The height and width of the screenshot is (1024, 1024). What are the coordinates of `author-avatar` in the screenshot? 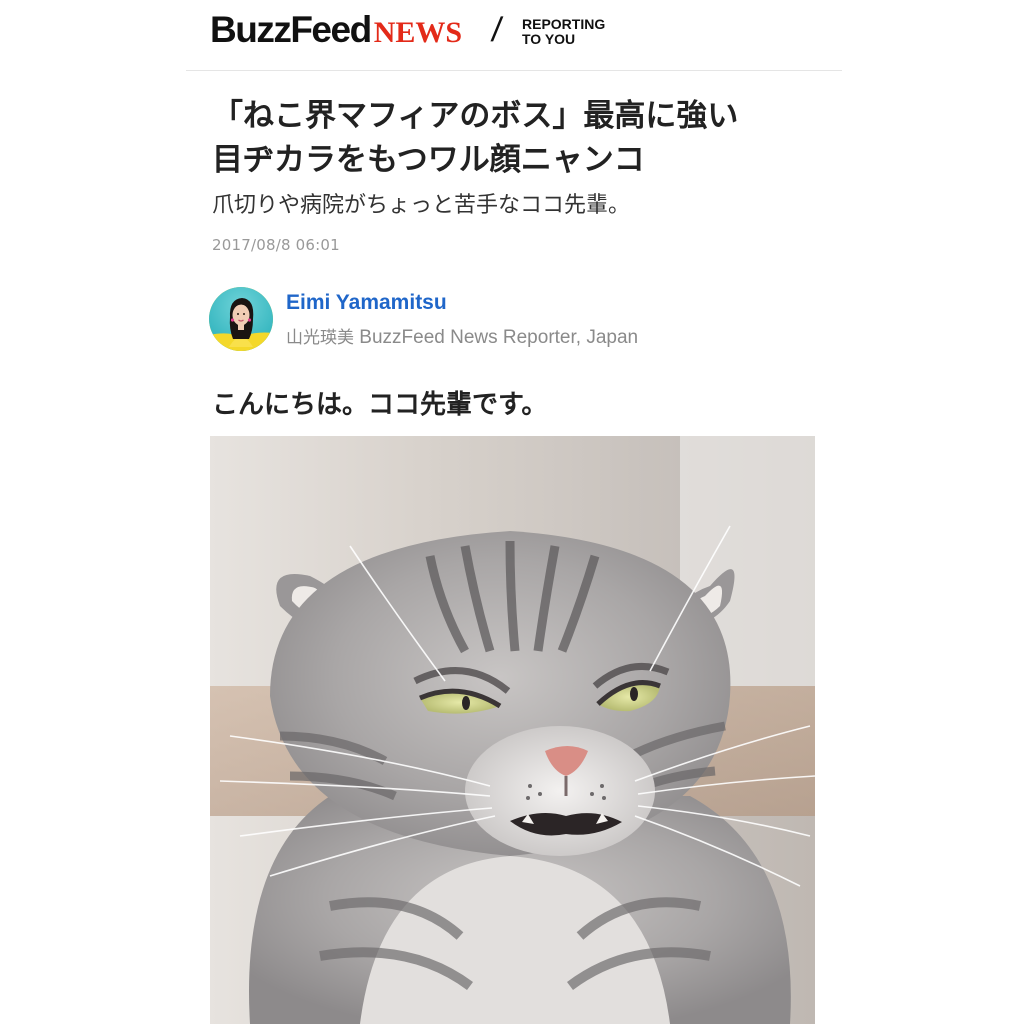 It's located at (241, 319).